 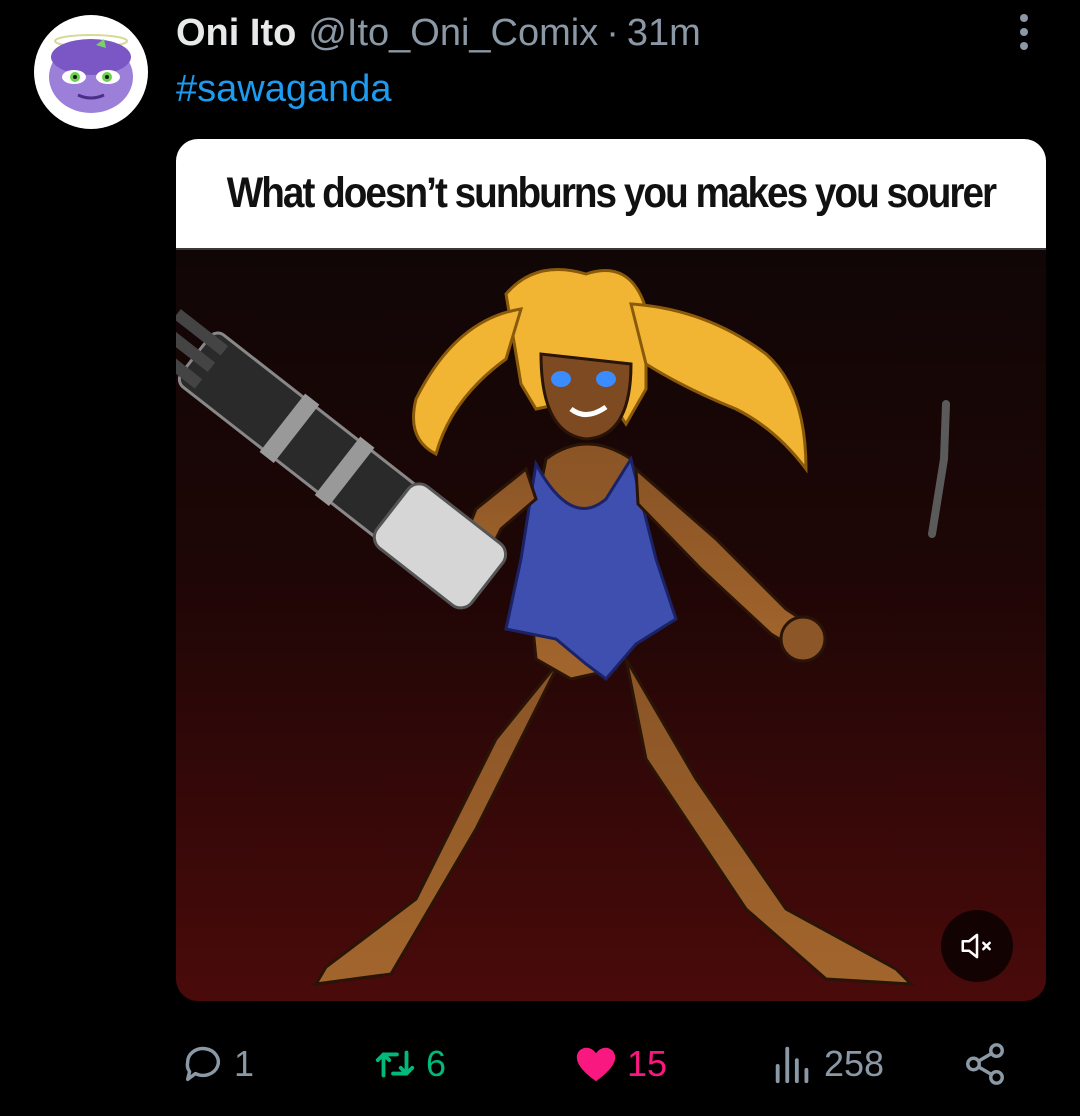 What do you see at coordinates (203, 1064) in the screenshot?
I see `reply-bubble-icon` at bounding box center [203, 1064].